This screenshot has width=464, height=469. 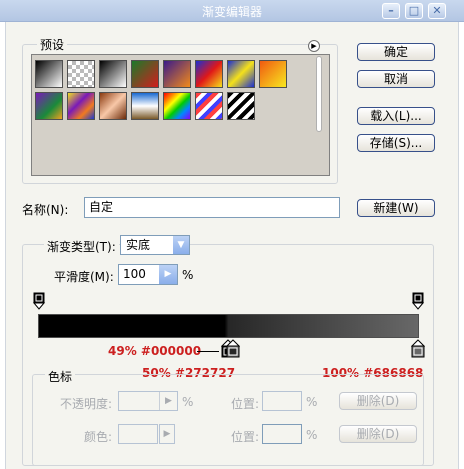 I want to click on color-stop-right, so click(x=418, y=348).